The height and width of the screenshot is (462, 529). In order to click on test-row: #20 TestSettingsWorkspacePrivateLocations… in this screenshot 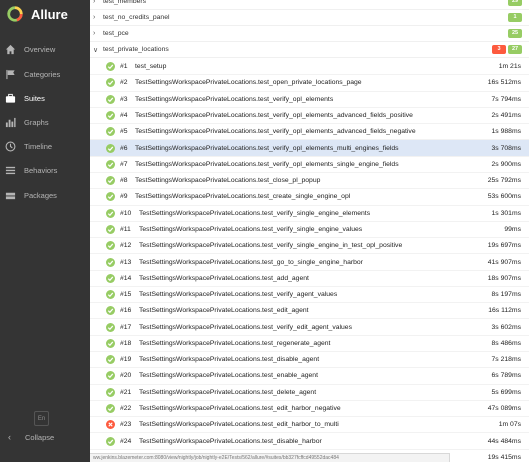, I will do `click(309, 376)`.